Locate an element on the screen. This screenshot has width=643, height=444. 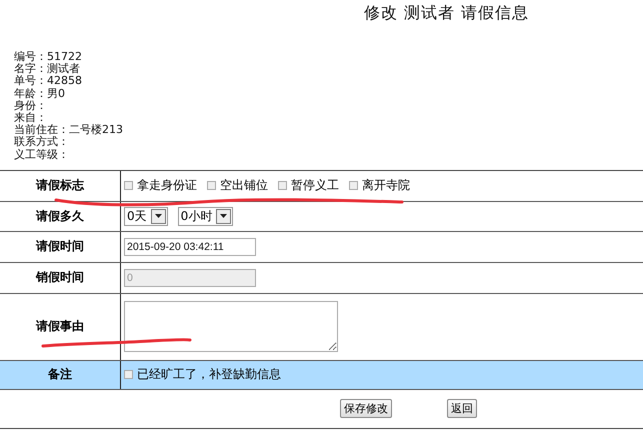
checkbox-label: 拿走身份证 is located at coordinates (167, 185).